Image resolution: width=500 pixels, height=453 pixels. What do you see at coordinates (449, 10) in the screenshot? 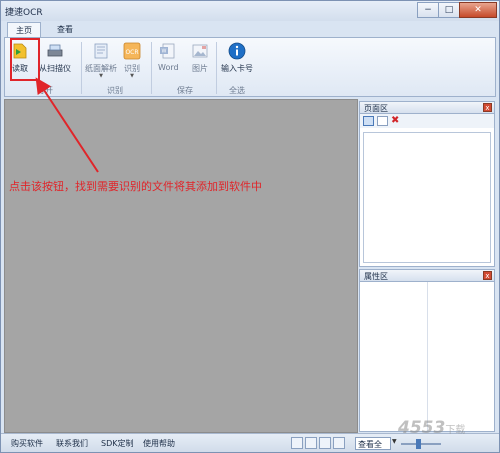
I see `maximize-button: □` at bounding box center [449, 10].